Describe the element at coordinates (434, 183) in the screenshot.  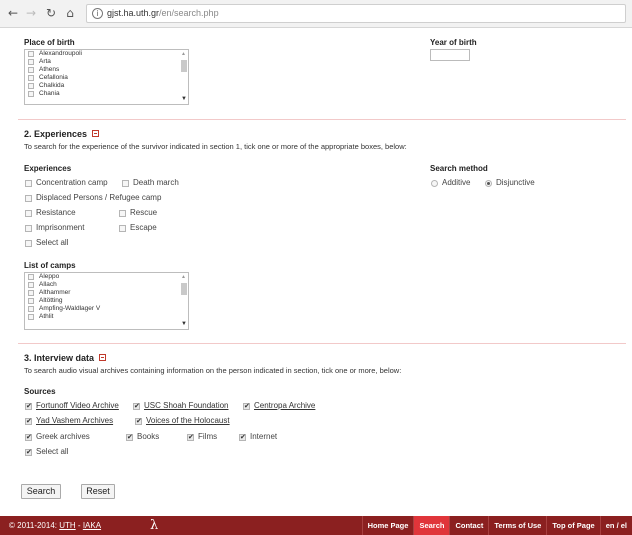
I see `radio` at that location.